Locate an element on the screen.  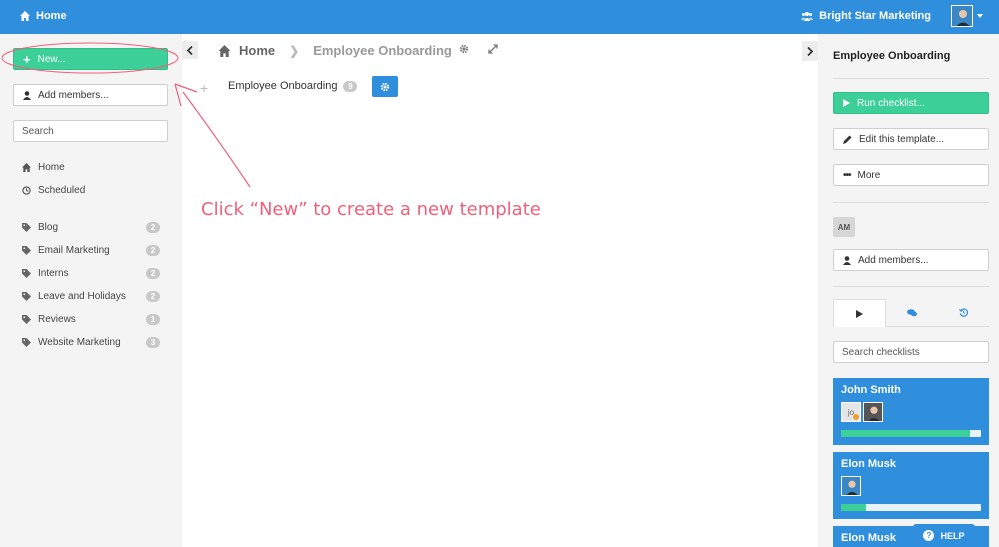
help-button: ? HELP is located at coordinates (944, 535).